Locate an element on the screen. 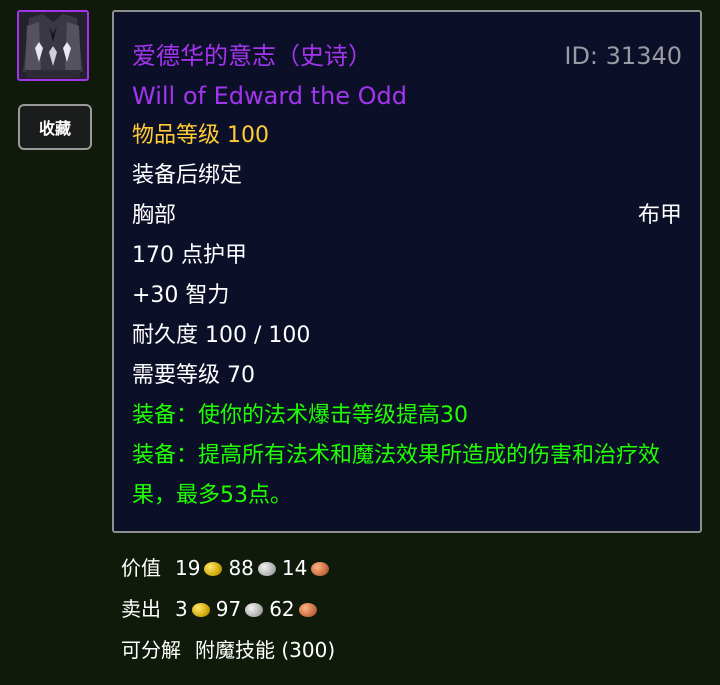  sell-silver: 97 is located at coordinates (228, 609).